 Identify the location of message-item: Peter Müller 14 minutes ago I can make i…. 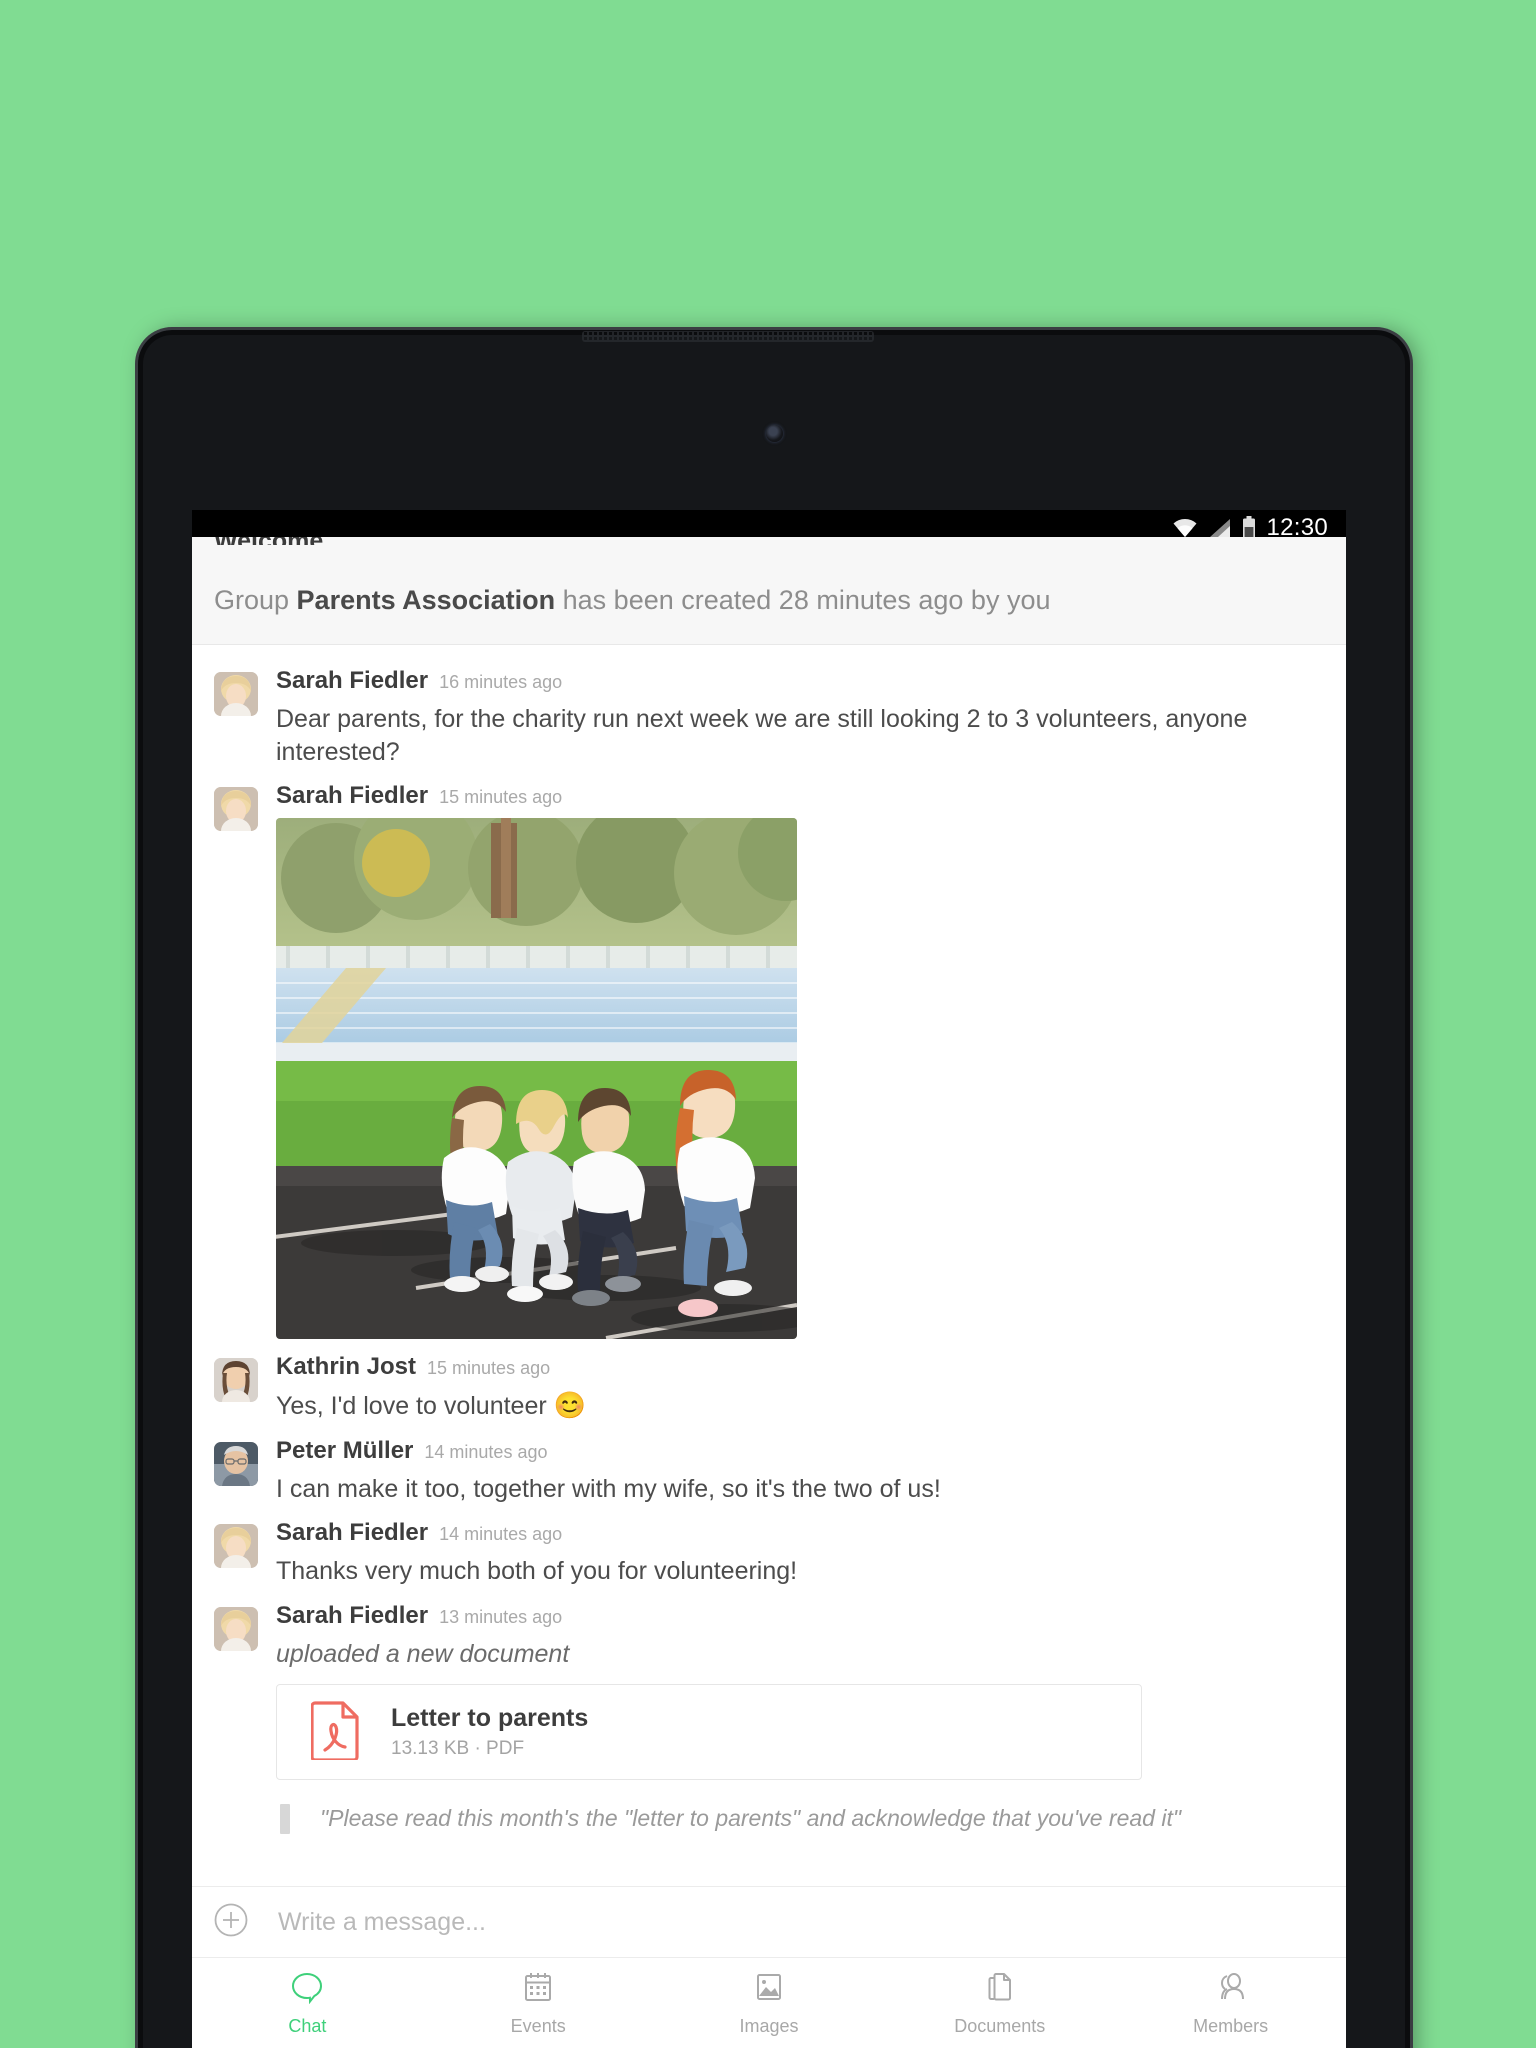
(769, 1470).